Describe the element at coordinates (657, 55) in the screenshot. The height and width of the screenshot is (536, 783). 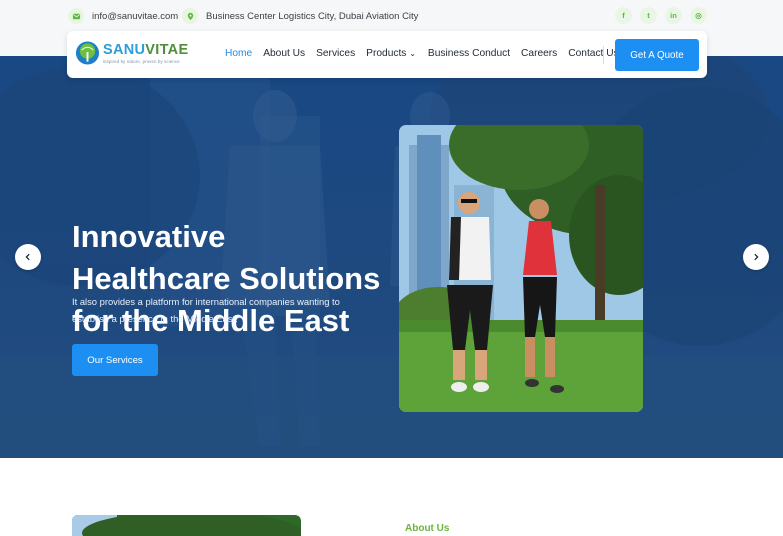
I see `get-a-quote-button: Get A Quote` at that location.